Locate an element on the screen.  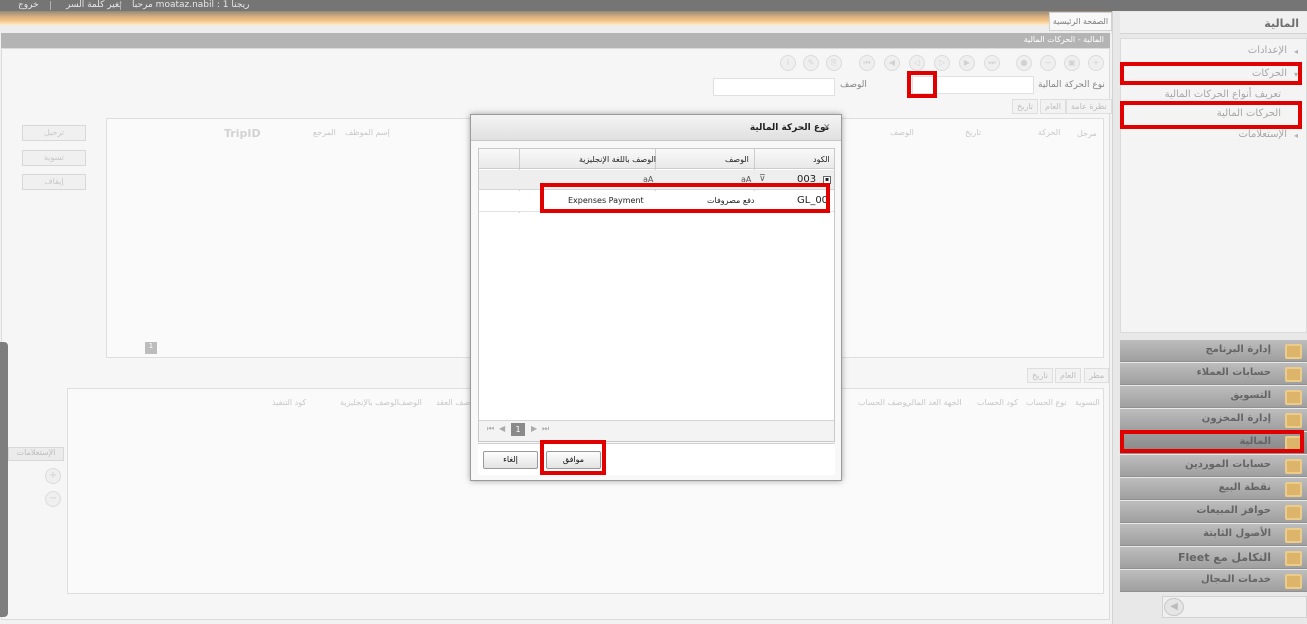
ok-button: موافق is located at coordinates (573, 460).